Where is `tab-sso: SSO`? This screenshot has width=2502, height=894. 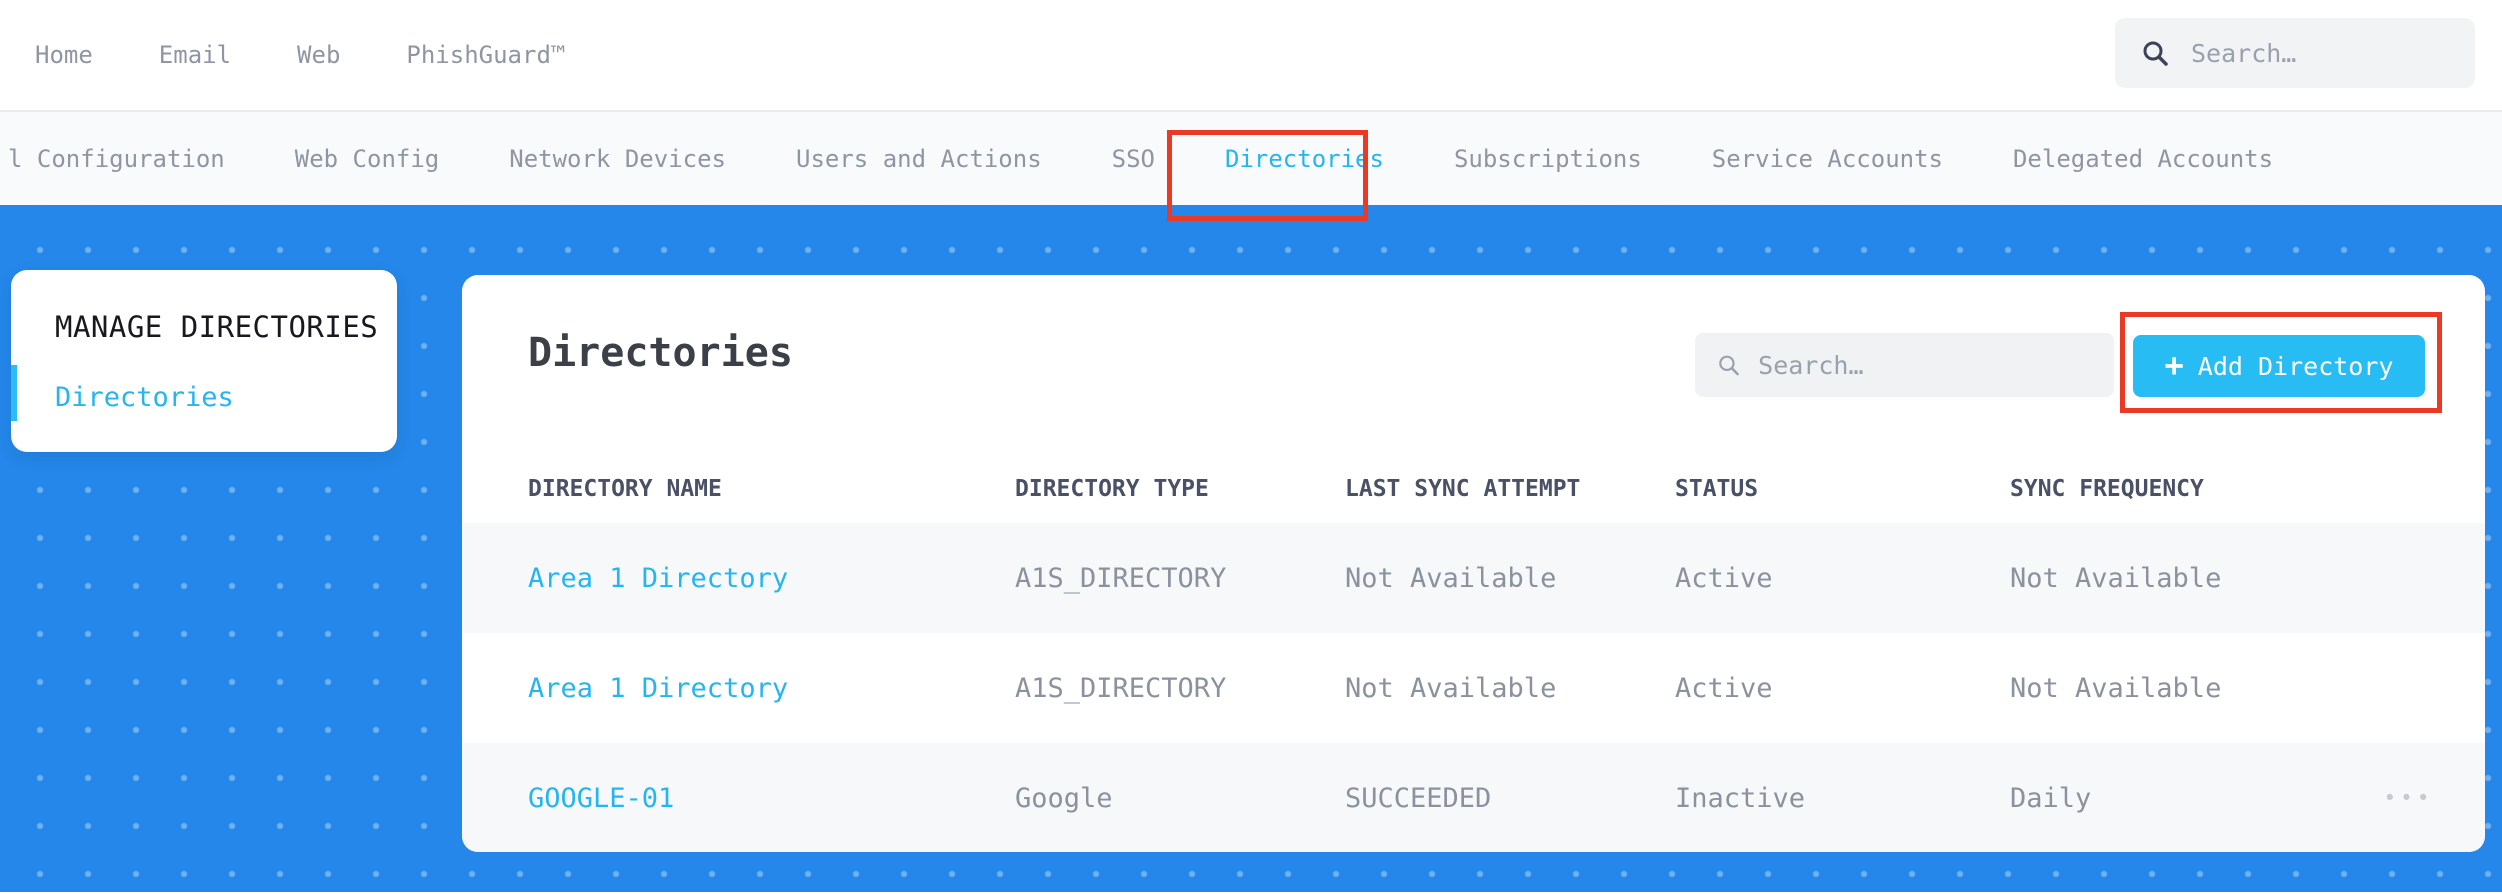
tab-sso: SSO is located at coordinates (1133, 158).